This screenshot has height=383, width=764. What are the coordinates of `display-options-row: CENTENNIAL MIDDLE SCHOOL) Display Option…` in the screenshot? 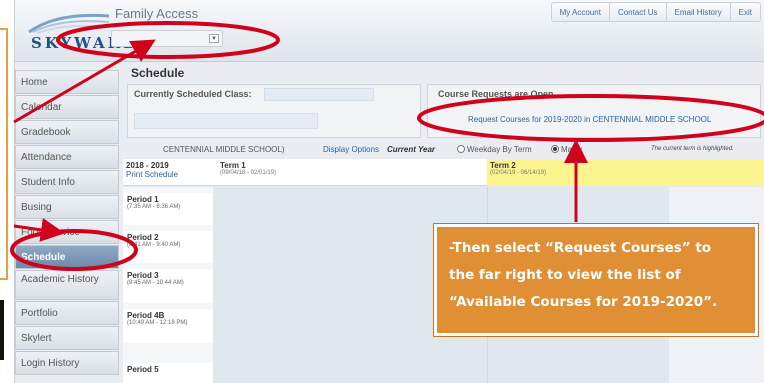 It's located at (443, 151).